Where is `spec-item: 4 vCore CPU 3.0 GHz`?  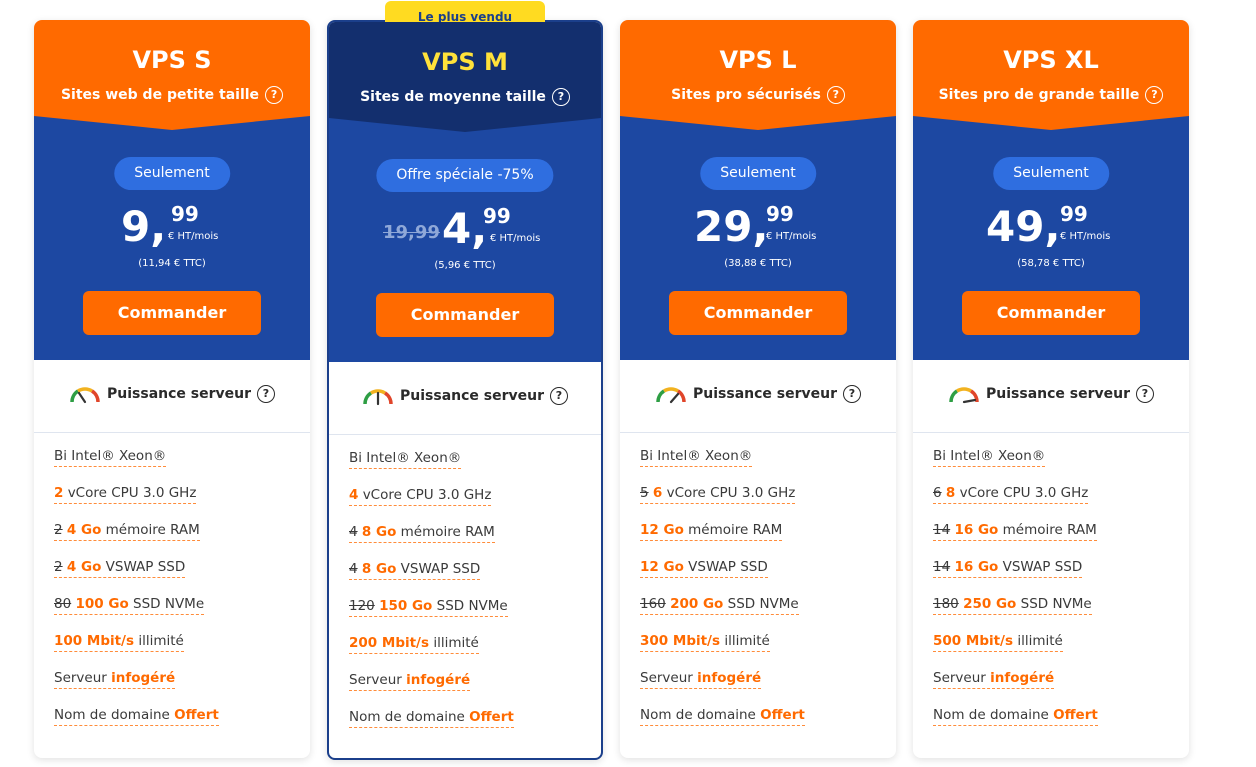 spec-item: 4 vCore CPU 3.0 GHz is located at coordinates (470, 502).